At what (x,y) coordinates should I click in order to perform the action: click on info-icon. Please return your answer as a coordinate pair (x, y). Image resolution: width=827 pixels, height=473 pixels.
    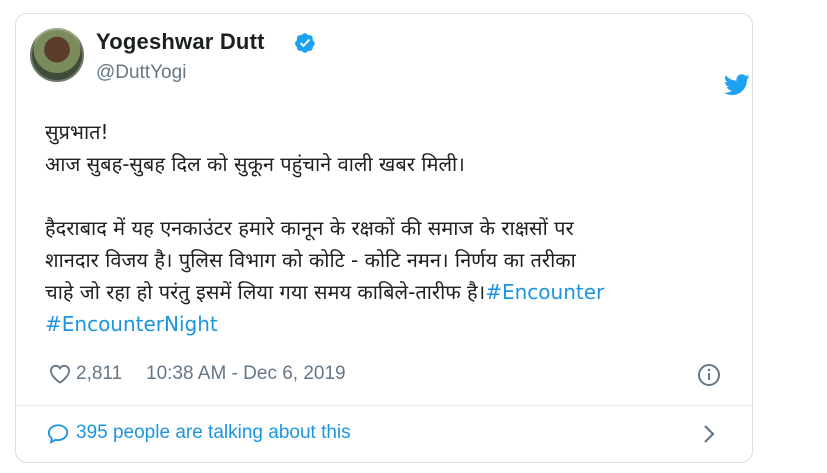
    Looking at the image, I should click on (709, 375).